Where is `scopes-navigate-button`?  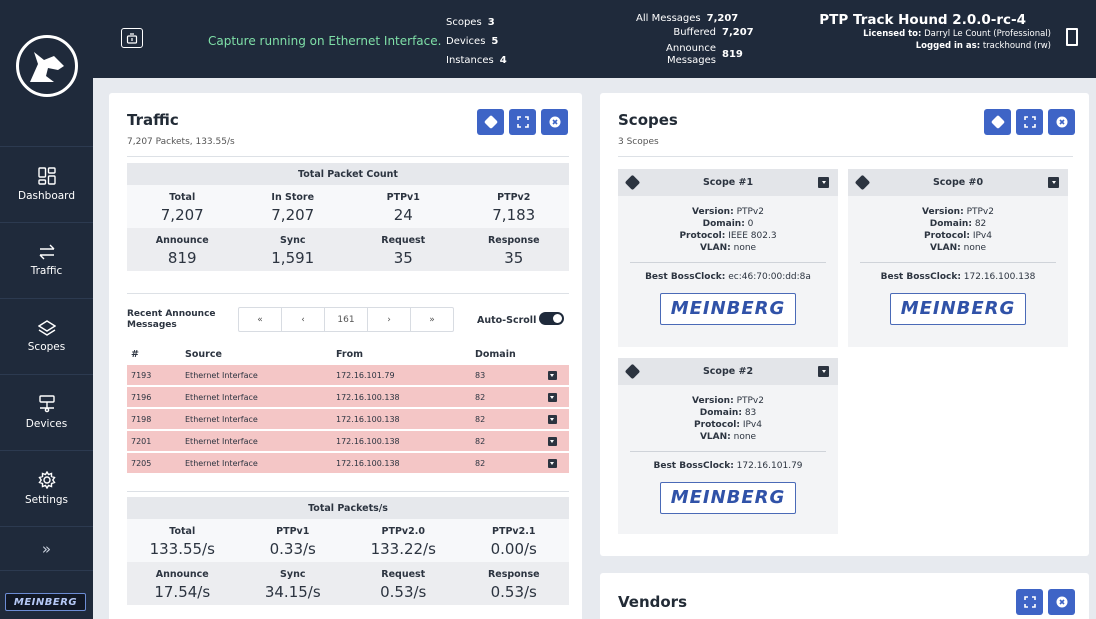 scopes-navigate-button is located at coordinates (997, 122).